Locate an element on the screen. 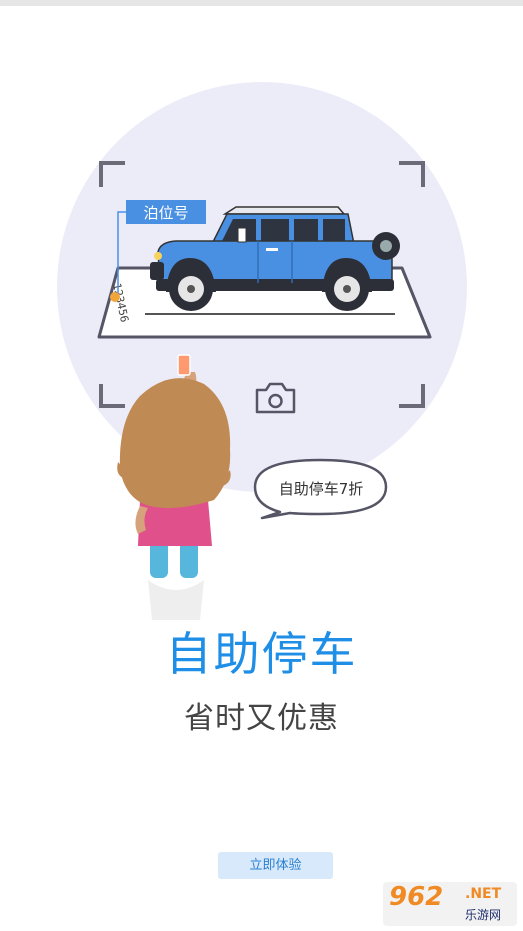 This screenshot has height=931, width=523. watermark-number: 962 is located at coordinates (416, 897).